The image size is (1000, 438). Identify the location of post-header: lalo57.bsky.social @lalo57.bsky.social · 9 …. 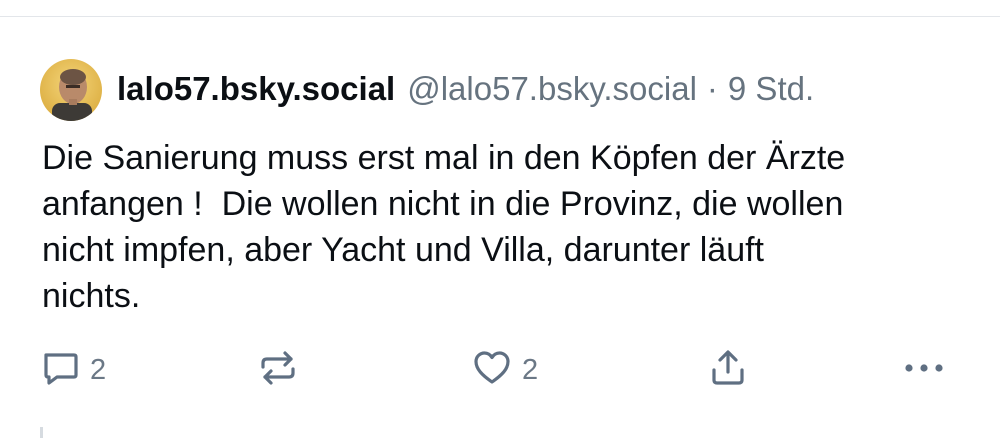
(465, 89).